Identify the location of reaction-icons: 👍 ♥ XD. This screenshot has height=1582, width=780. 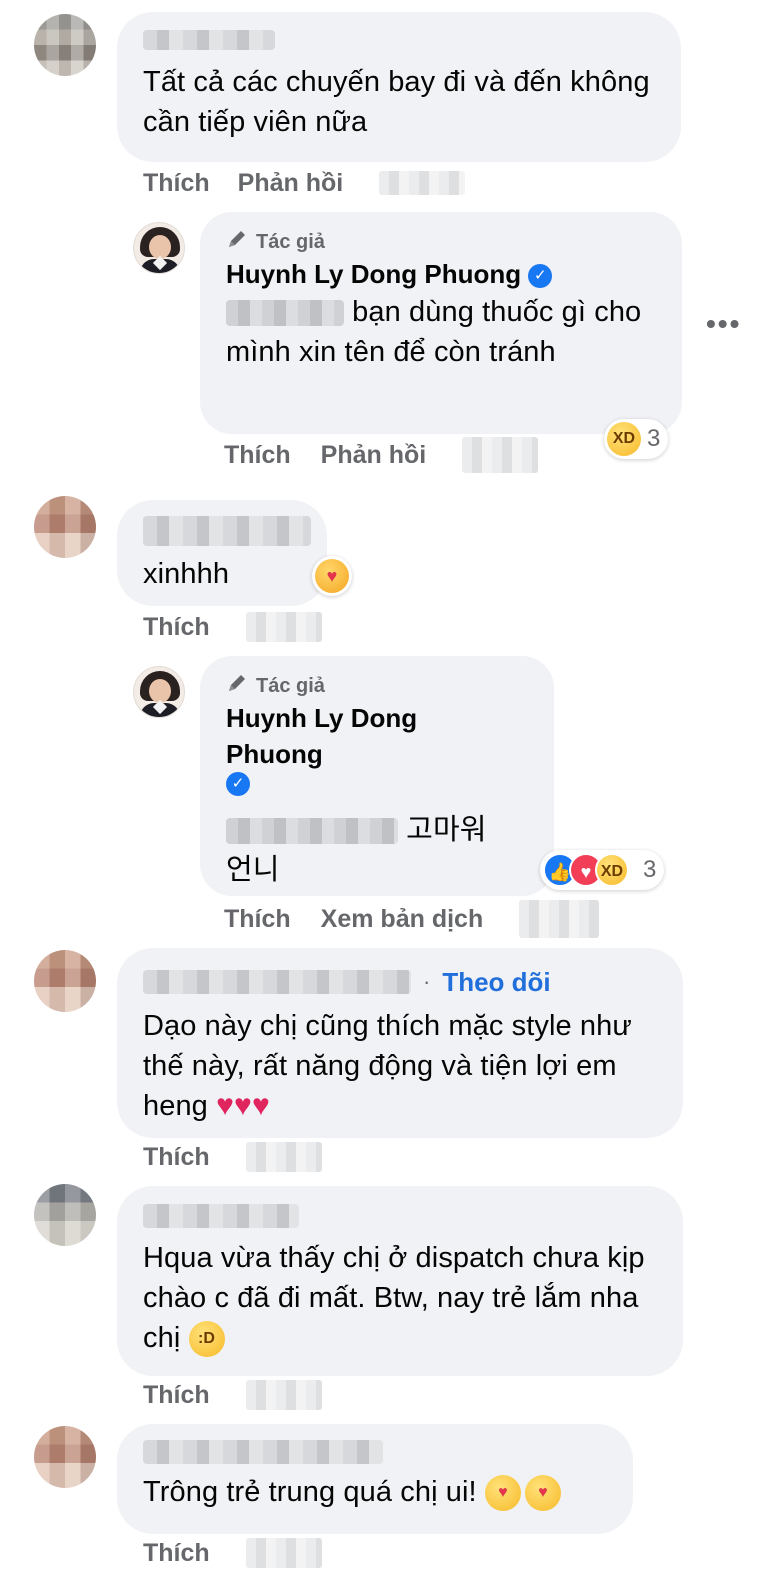
(586, 870).